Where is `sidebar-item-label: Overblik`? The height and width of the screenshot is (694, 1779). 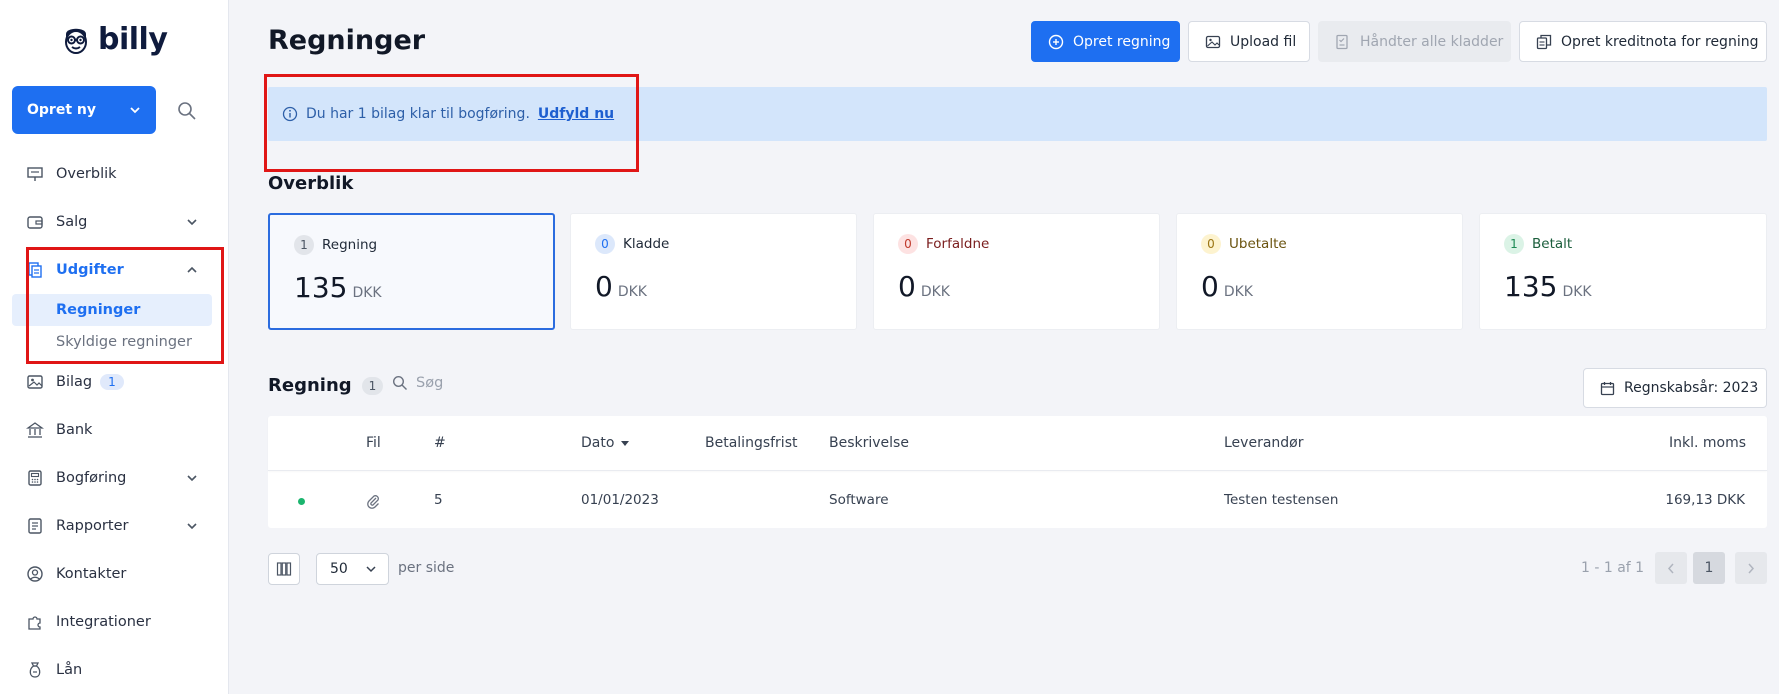
sidebar-item-label: Overblik is located at coordinates (86, 174).